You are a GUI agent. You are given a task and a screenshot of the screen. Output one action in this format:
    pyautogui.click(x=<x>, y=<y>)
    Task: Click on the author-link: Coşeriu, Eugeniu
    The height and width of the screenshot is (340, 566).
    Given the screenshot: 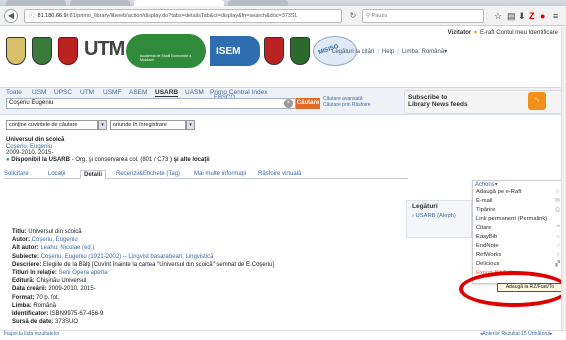 What is the action you would take?
    pyautogui.click(x=55, y=240)
    